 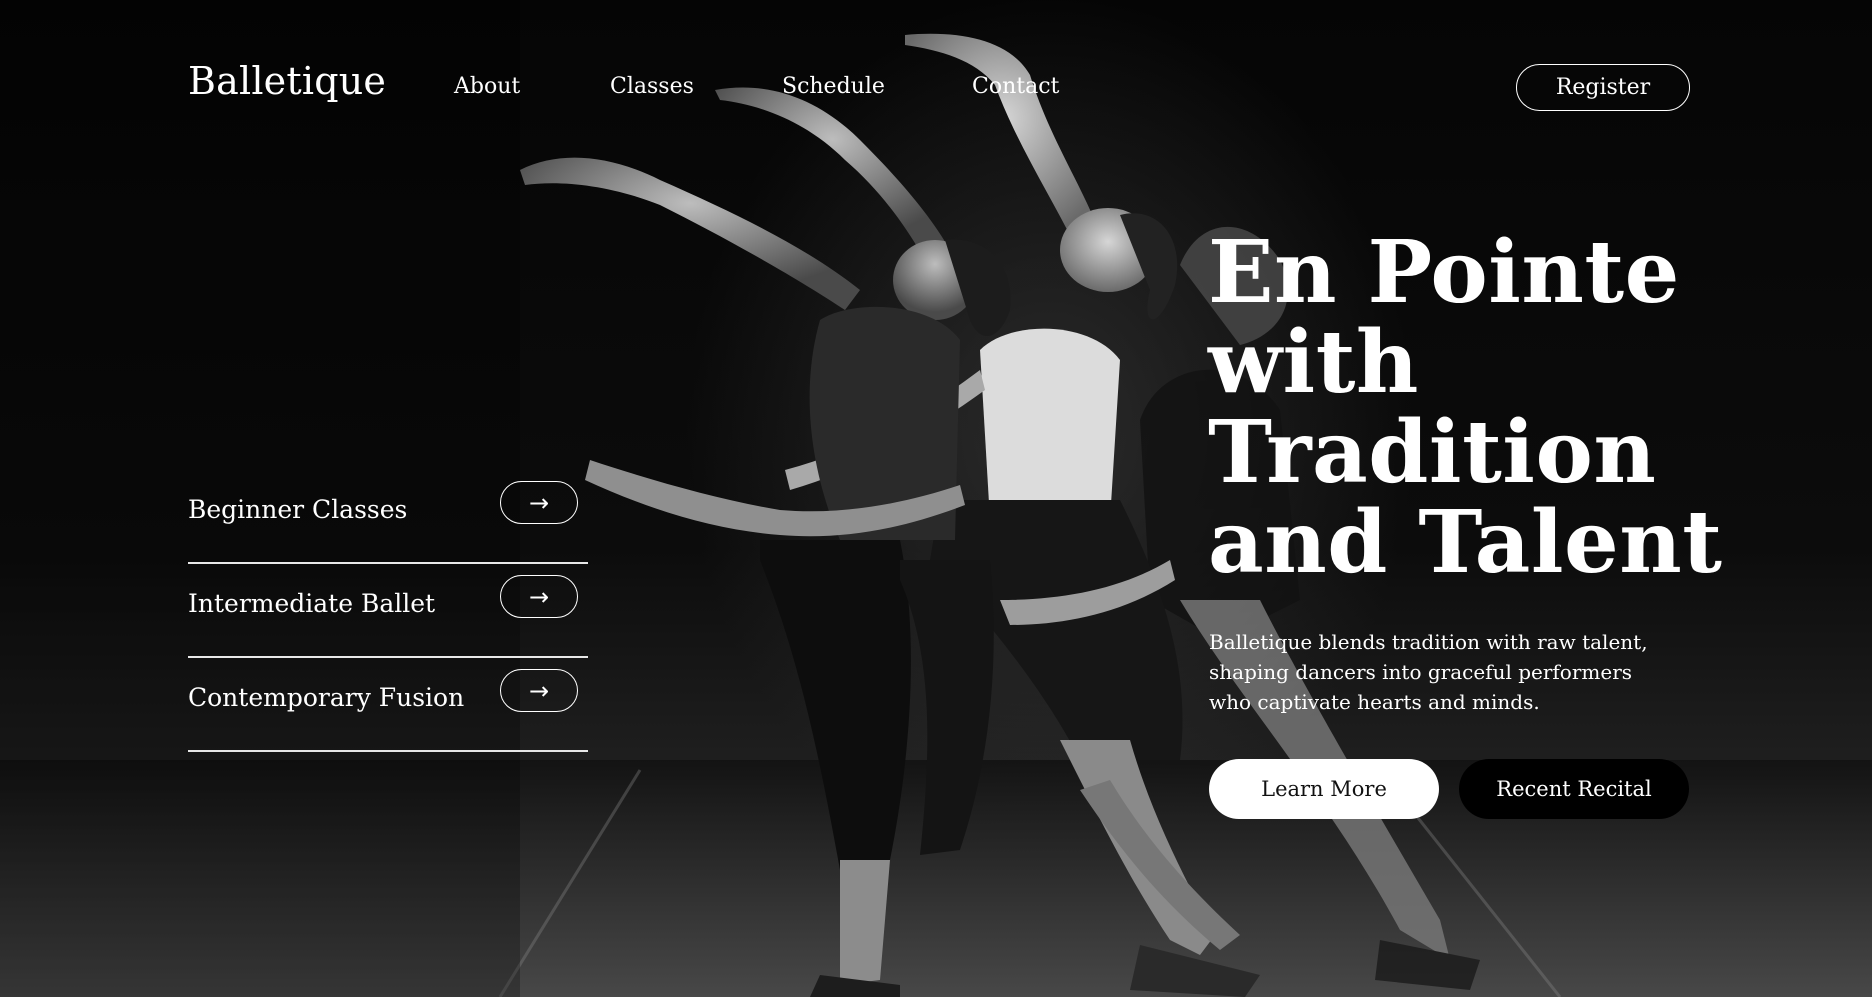 What do you see at coordinates (696, 86) in the screenshot?
I see `nav-link-classes: Classes` at bounding box center [696, 86].